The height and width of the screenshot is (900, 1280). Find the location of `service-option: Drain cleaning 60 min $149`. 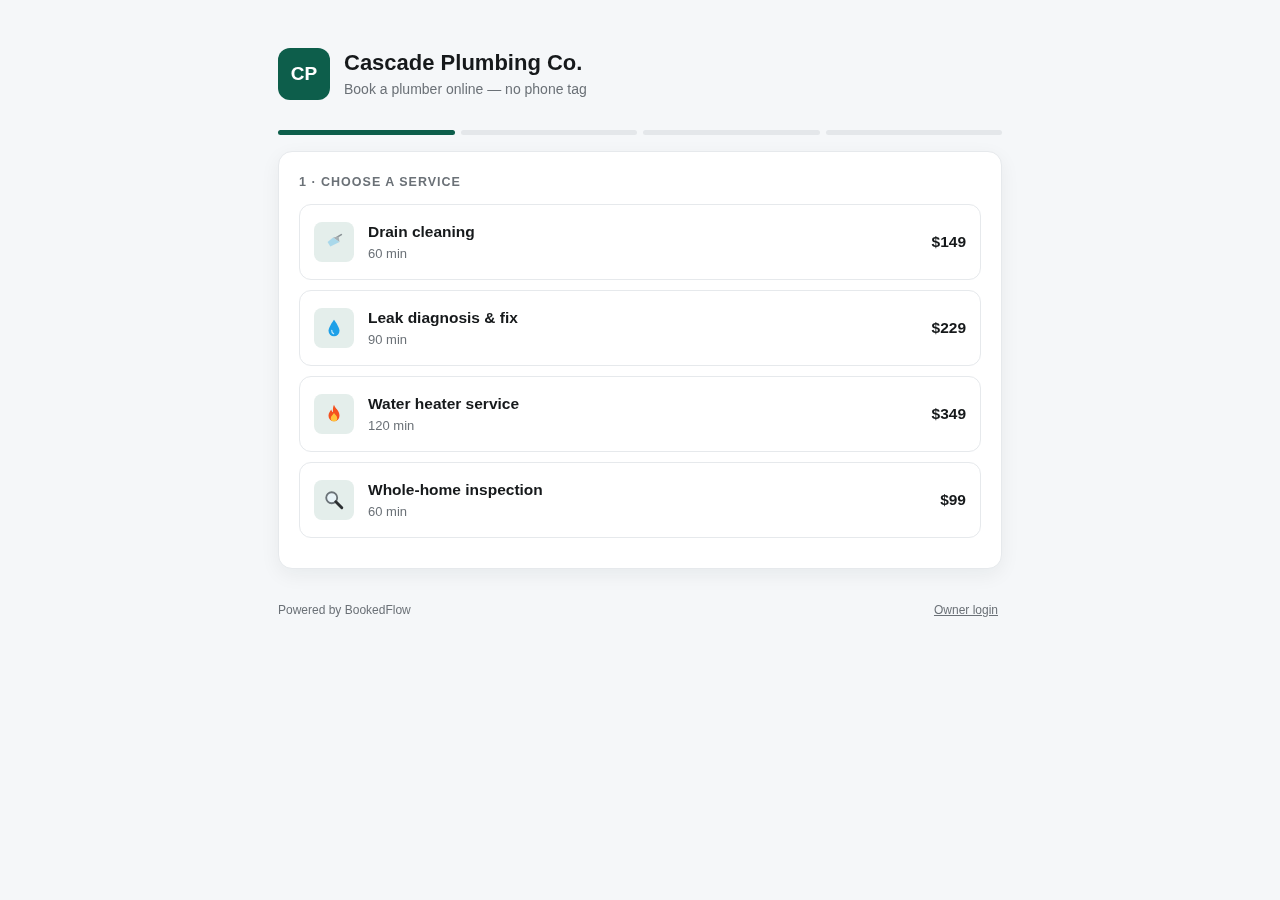

service-option: Drain cleaning 60 min $149 is located at coordinates (640, 242).